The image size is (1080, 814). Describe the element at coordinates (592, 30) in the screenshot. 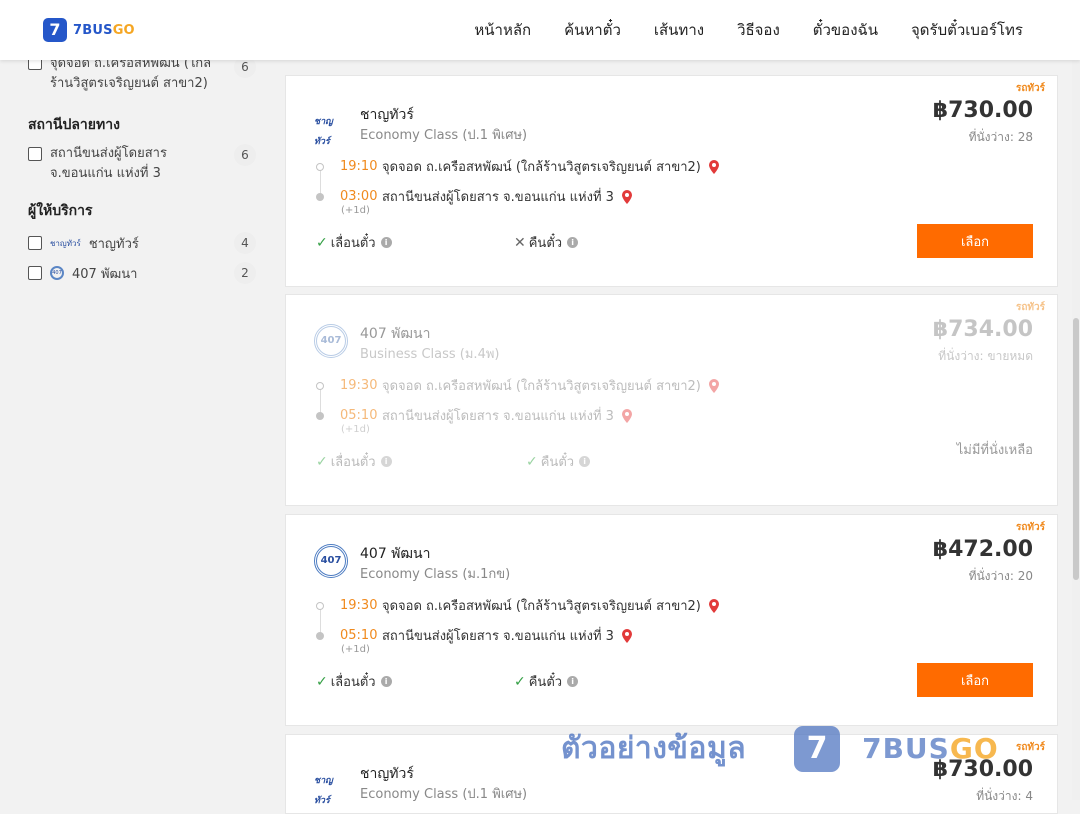

I see `nav-search-ticket: ค้นหาตั๋ว` at that location.